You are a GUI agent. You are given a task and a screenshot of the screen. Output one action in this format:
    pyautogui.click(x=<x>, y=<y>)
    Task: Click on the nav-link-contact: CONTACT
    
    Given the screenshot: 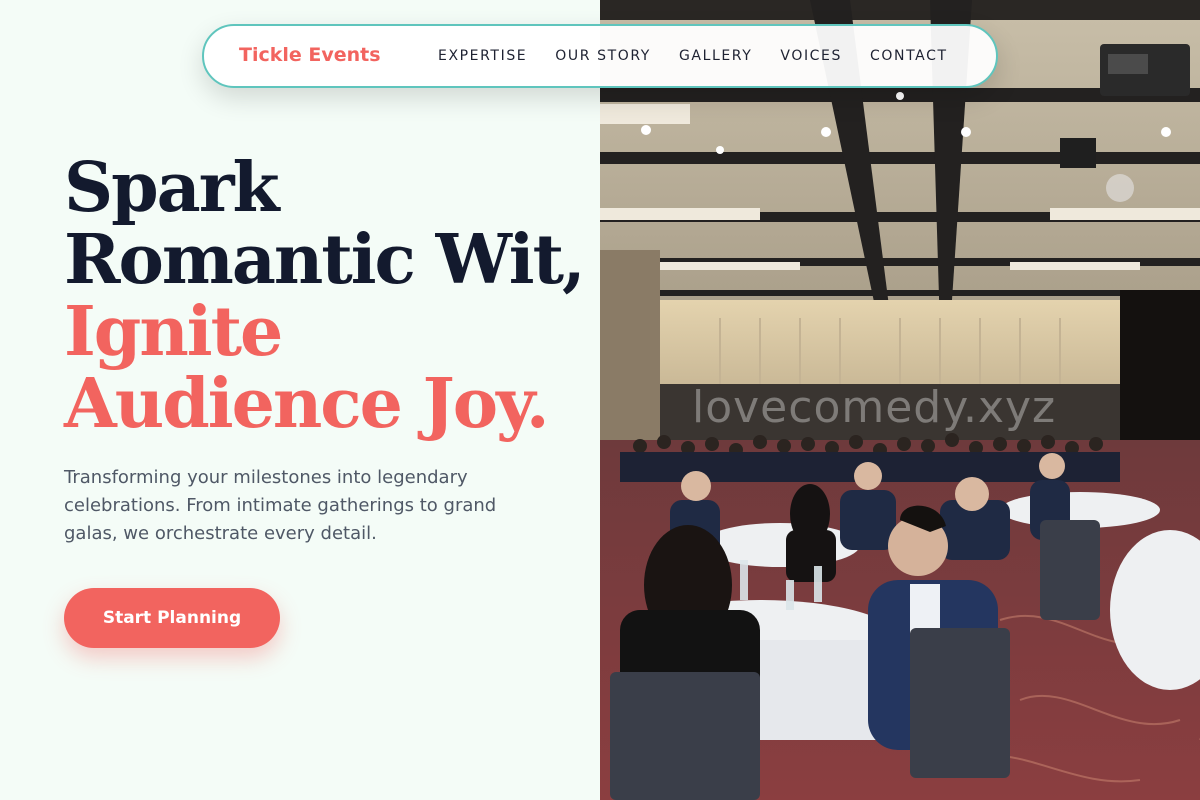 What is the action you would take?
    pyautogui.click(x=909, y=56)
    